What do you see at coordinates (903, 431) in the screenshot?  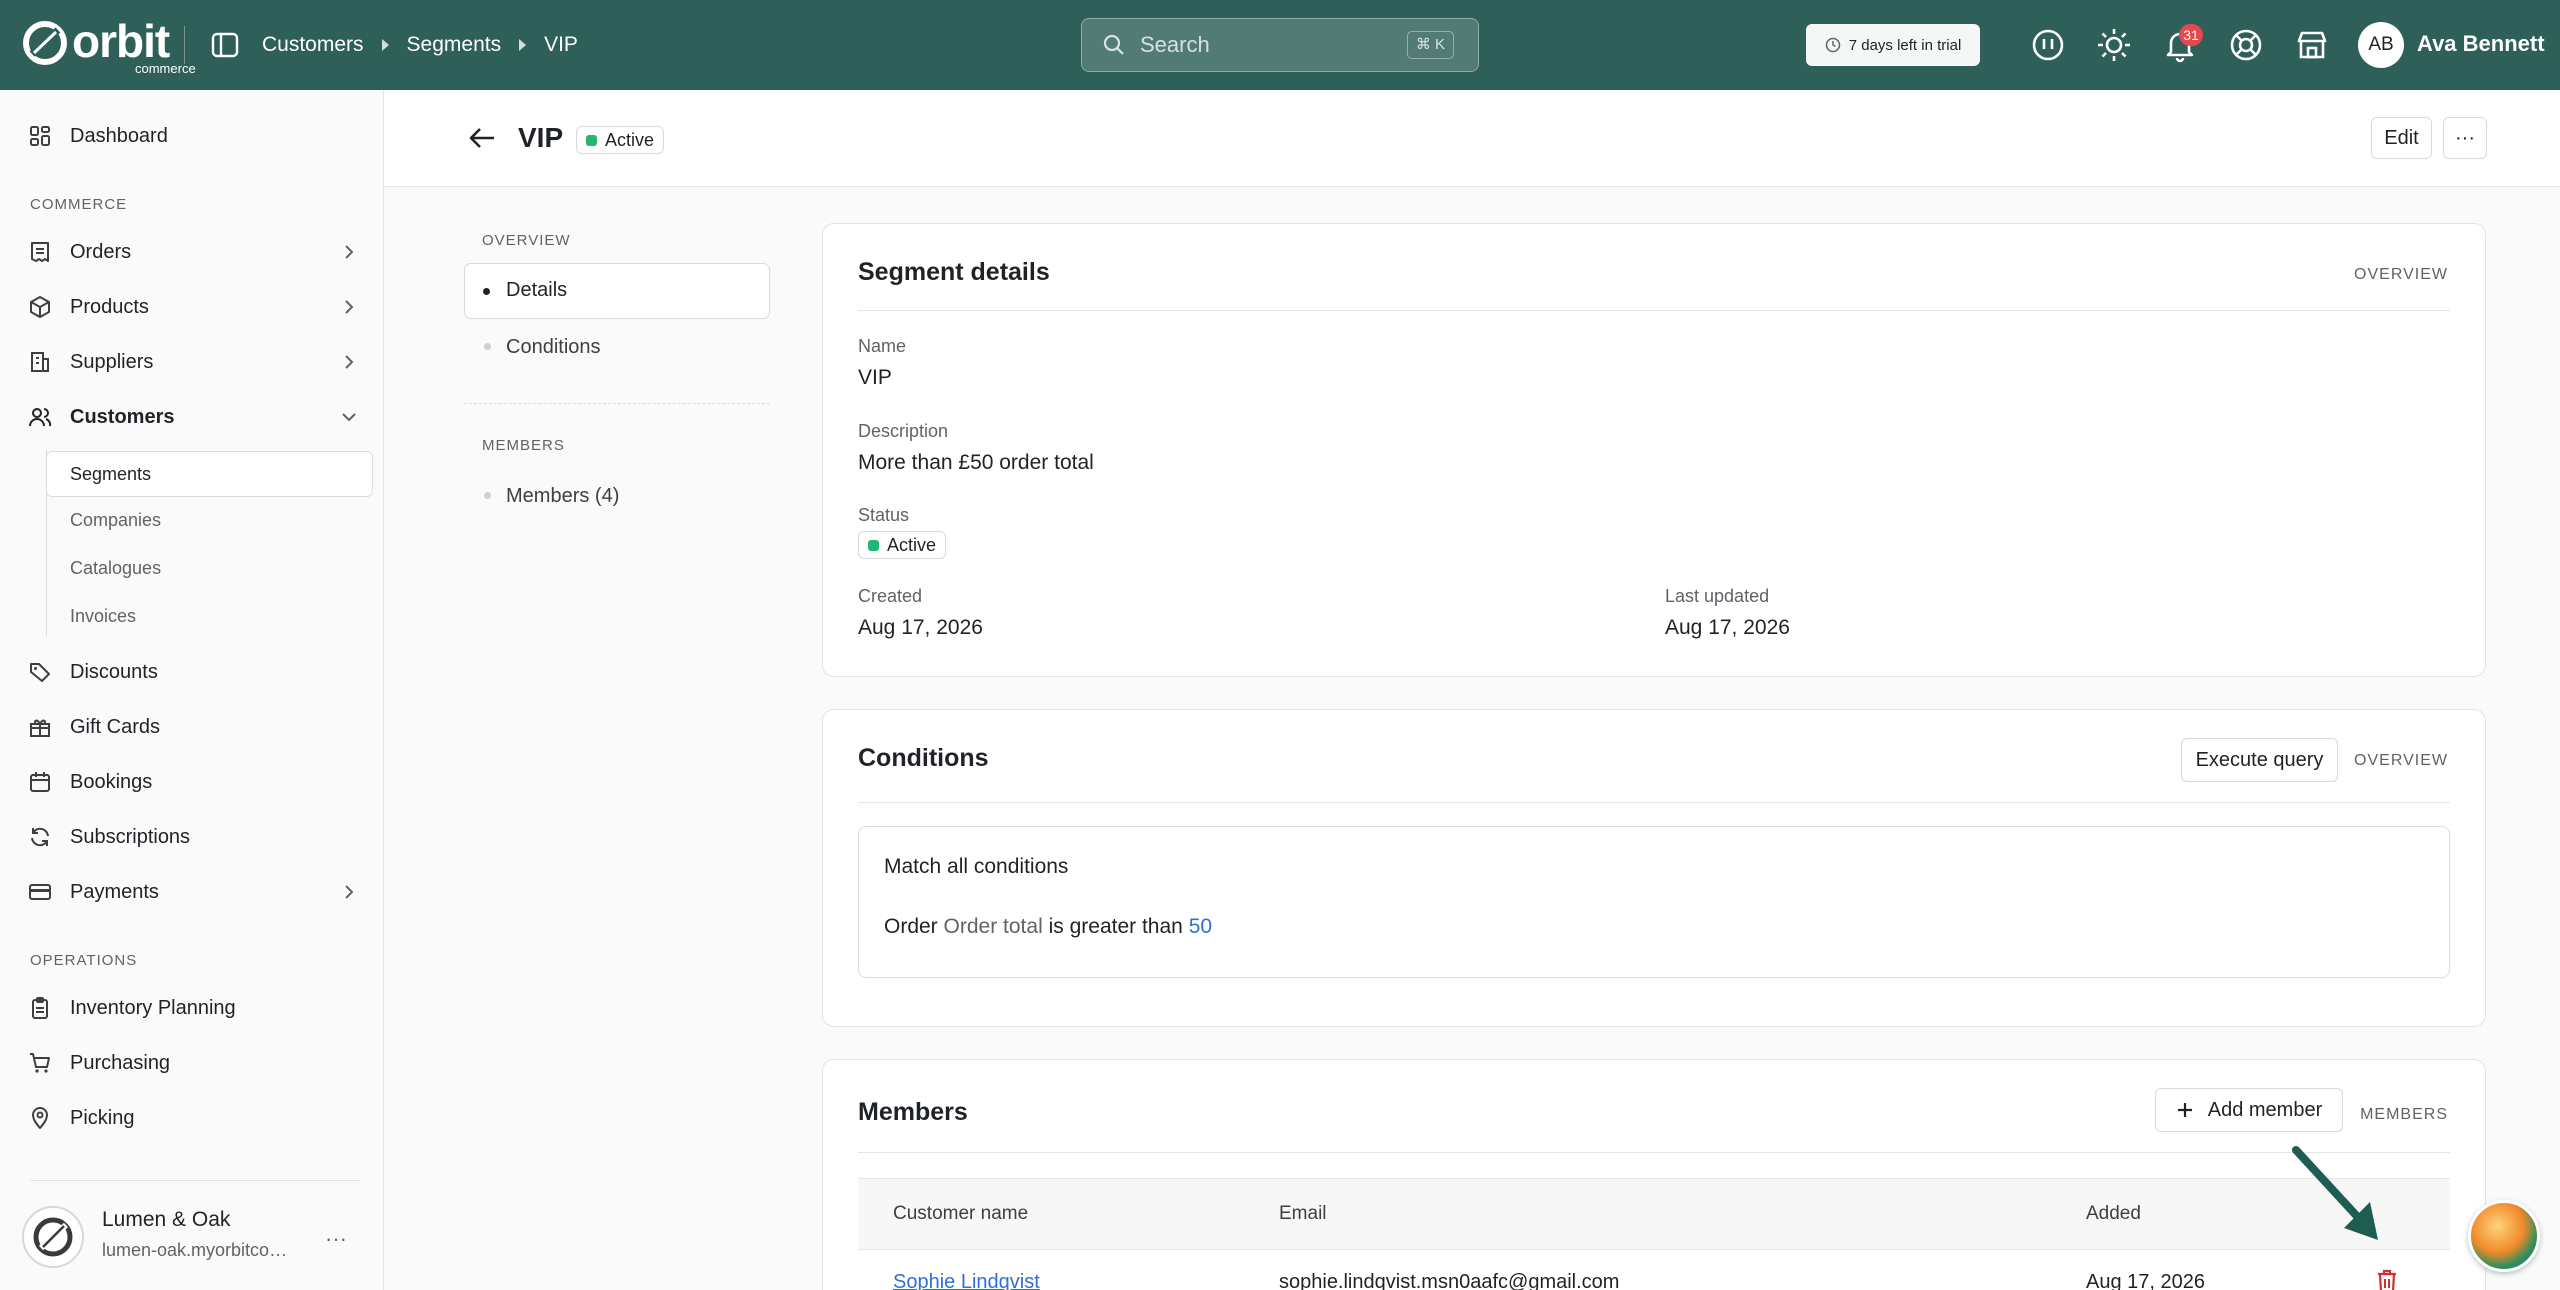 I see `description-label: Description` at bounding box center [903, 431].